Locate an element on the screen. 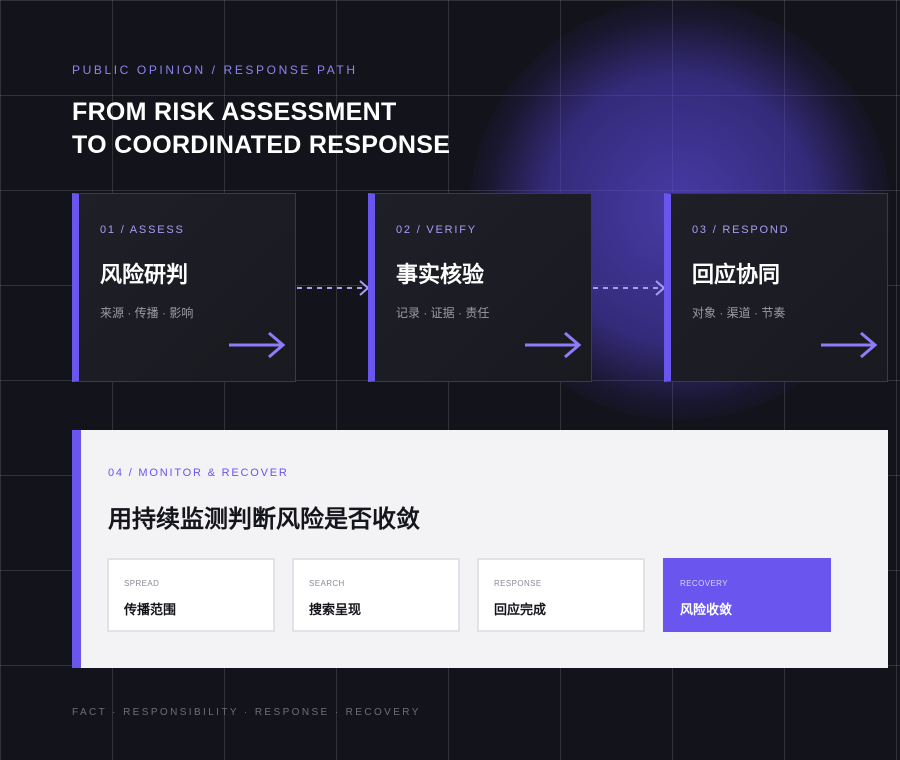 This screenshot has height=760, width=900. step-label: 03 / RESPOND is located at coordinates (741, 230).